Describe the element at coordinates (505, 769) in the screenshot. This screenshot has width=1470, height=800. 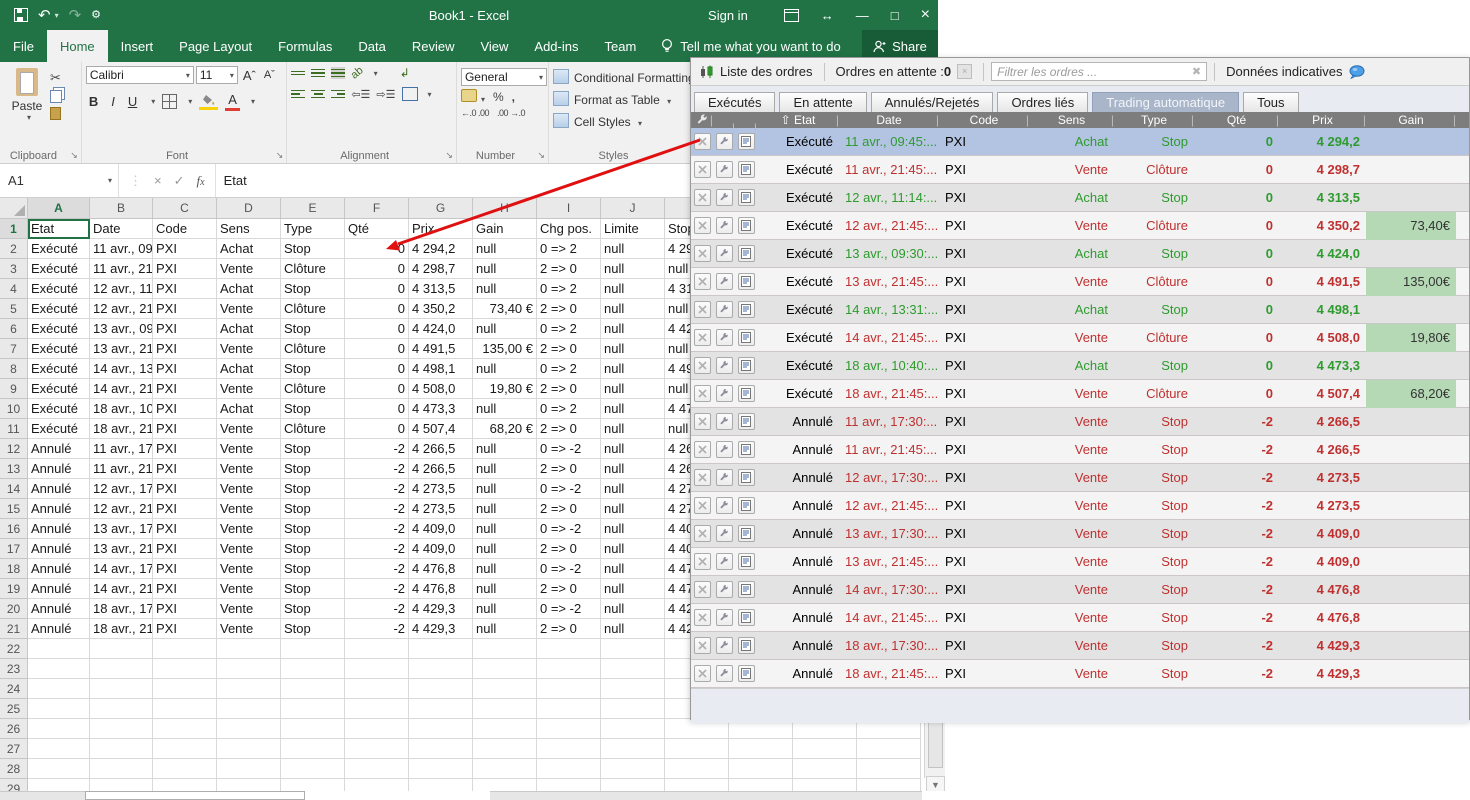
I see `cell-H28` at that location.